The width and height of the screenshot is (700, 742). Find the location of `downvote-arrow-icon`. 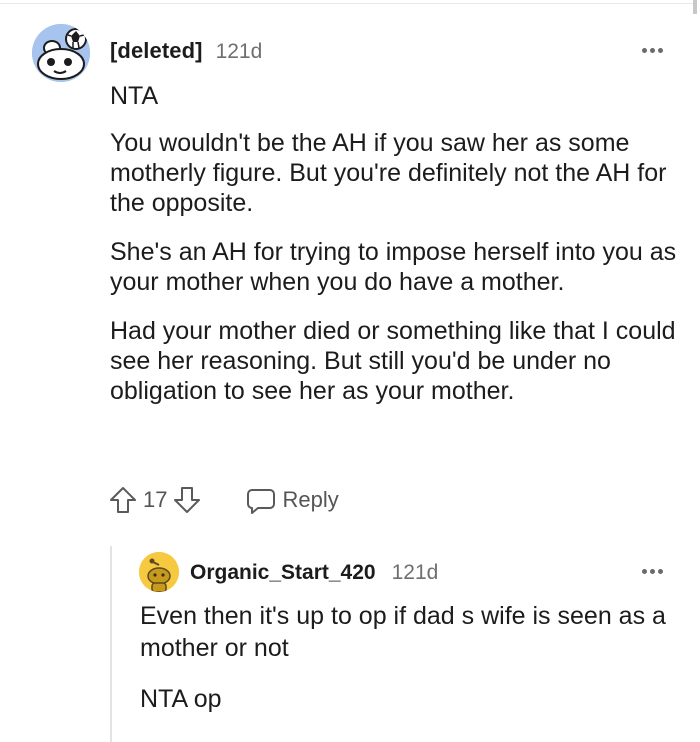

downvote-arrow-icon is located at coordinates (187, 500).